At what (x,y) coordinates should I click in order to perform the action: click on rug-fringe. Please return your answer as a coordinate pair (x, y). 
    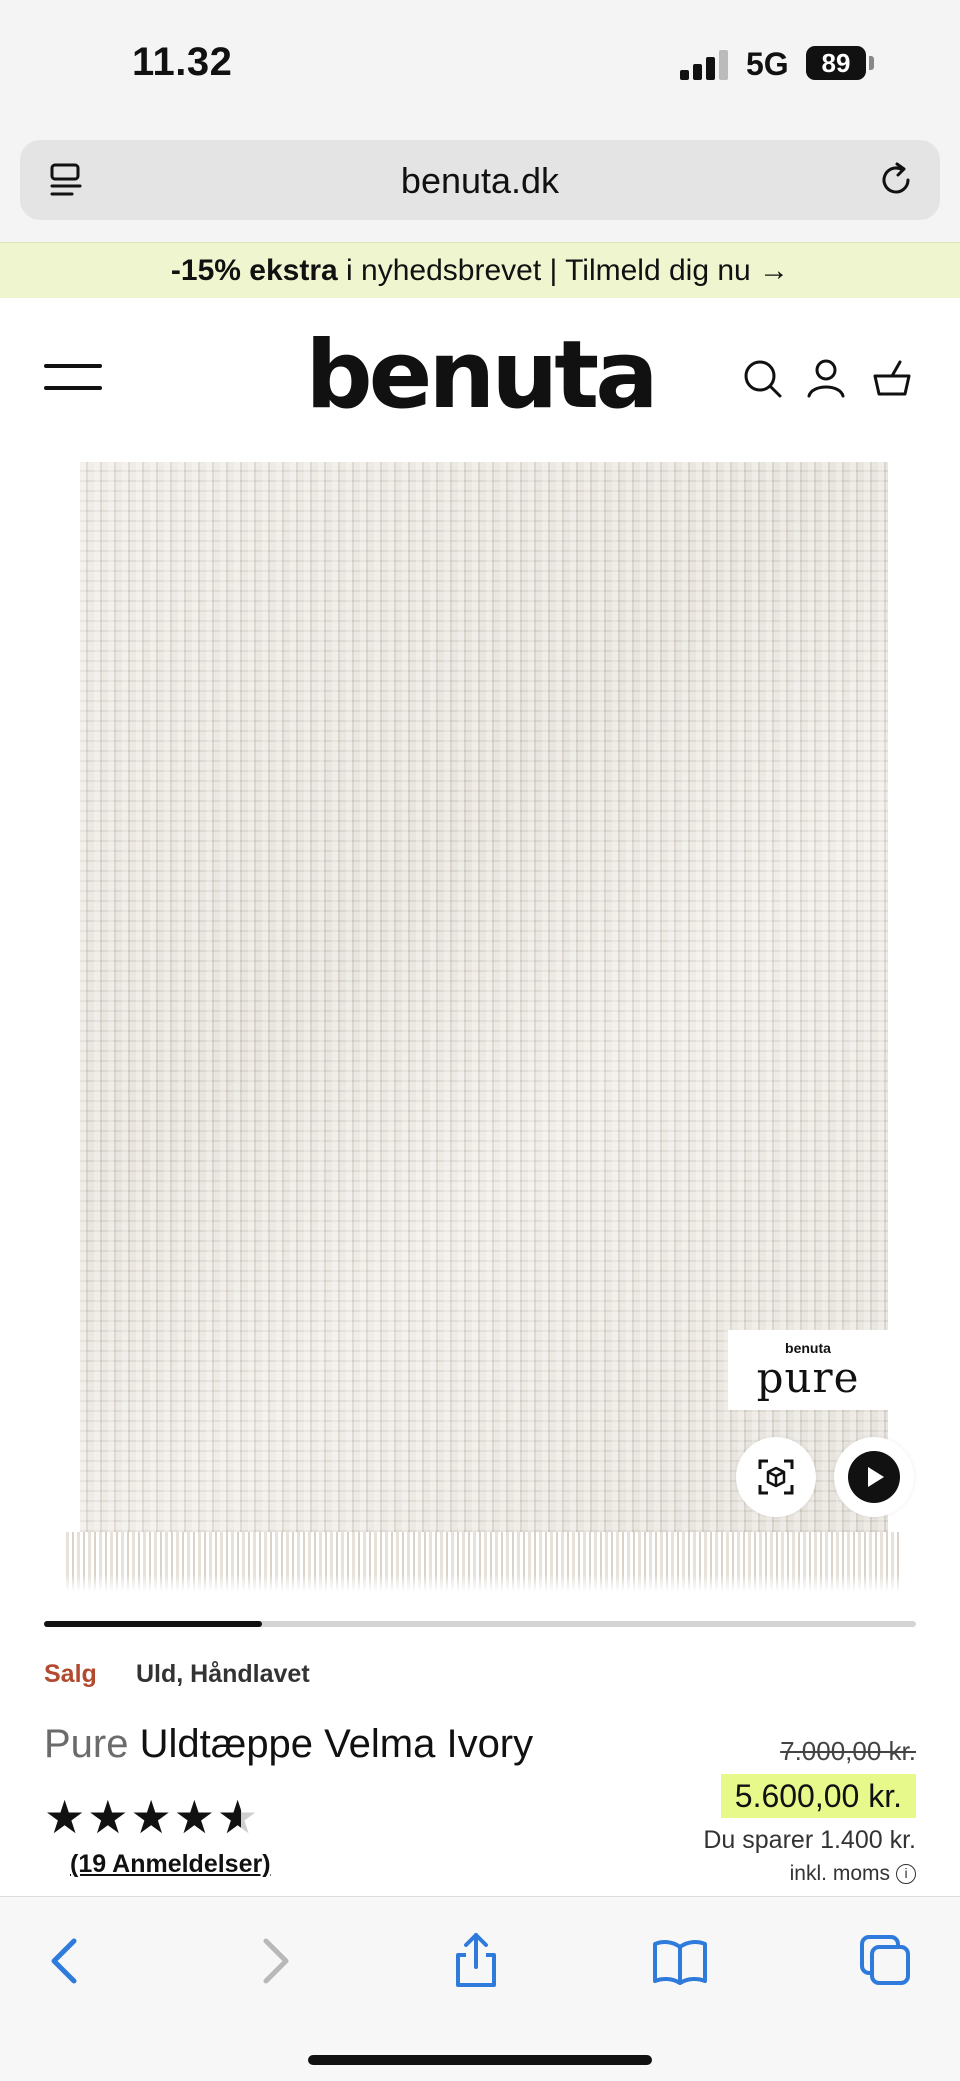
    Looking at the image, I should click on (483, 1562).